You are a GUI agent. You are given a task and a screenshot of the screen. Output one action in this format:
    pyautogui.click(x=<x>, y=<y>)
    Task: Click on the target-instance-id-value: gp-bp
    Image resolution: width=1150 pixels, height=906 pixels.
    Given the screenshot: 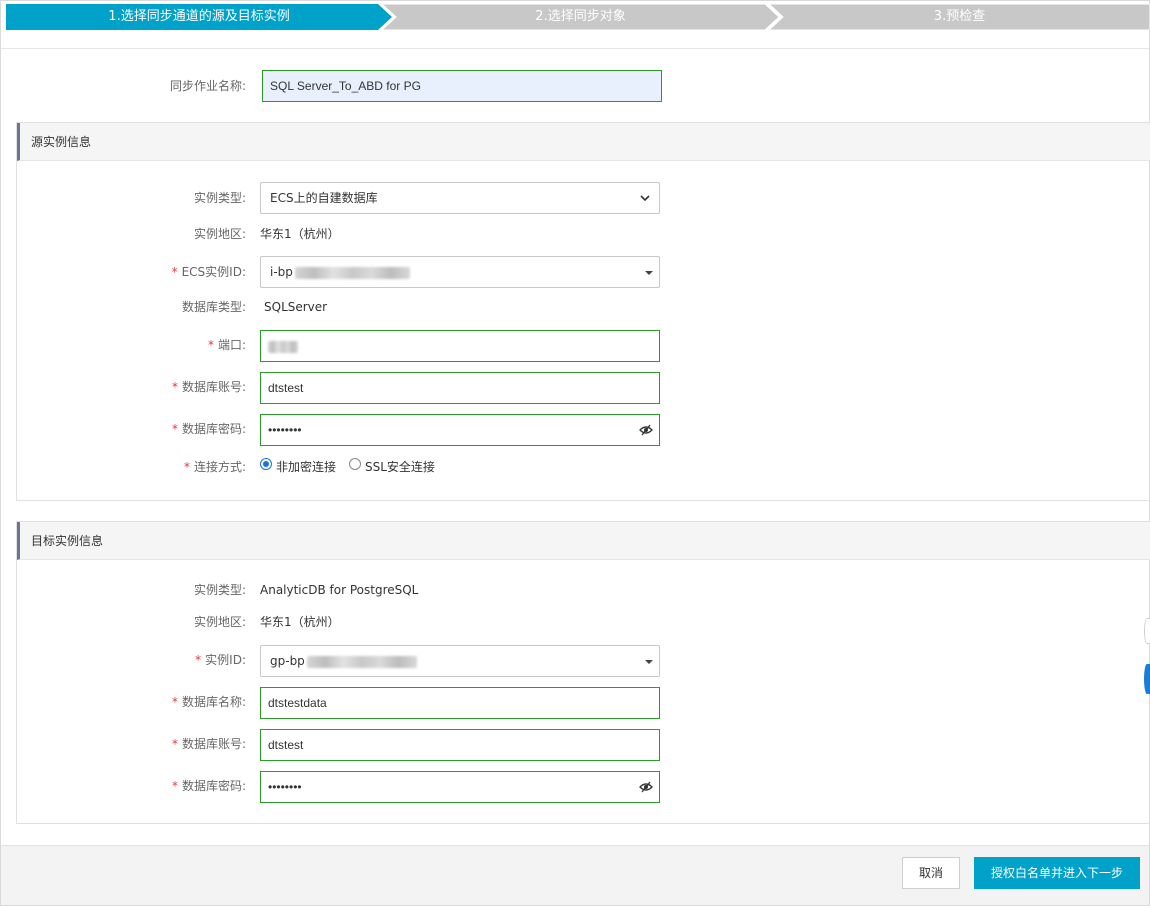 What is the action you would take?
    pyautogui.click(x=287, y=661)
    